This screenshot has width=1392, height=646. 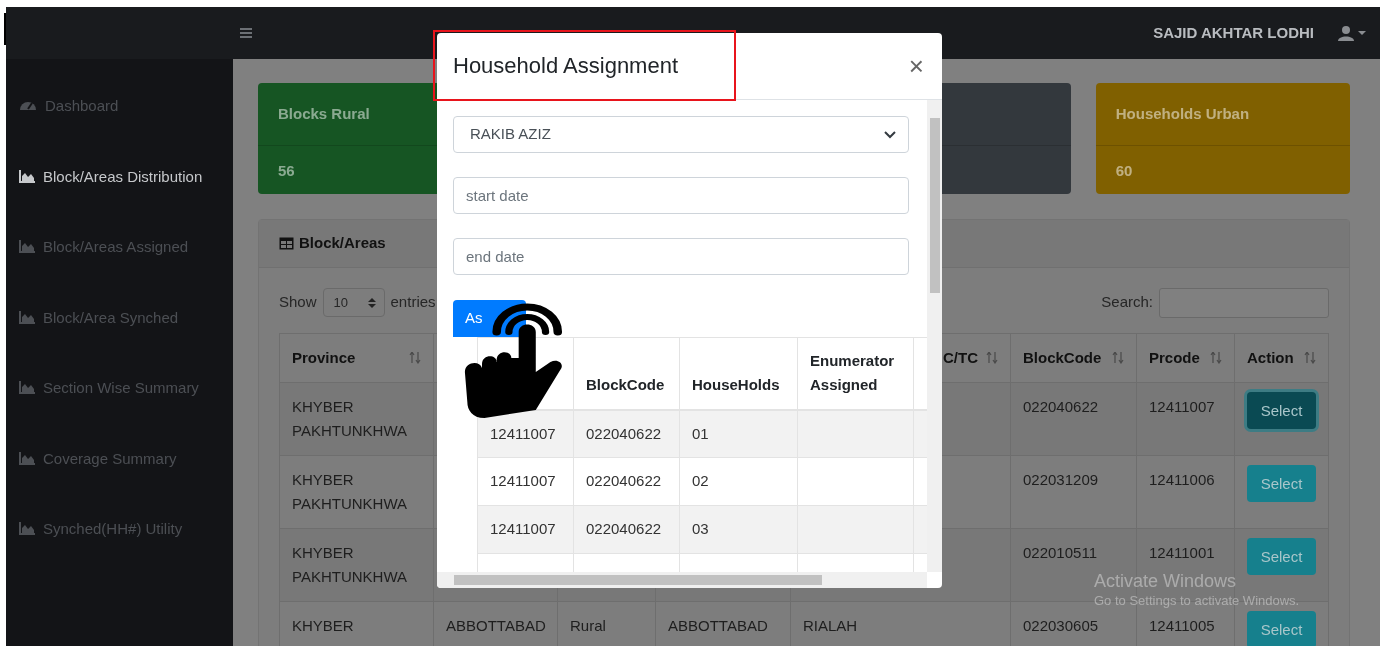 I want to click on table-cell: Rural, so click(x=588, y=625).